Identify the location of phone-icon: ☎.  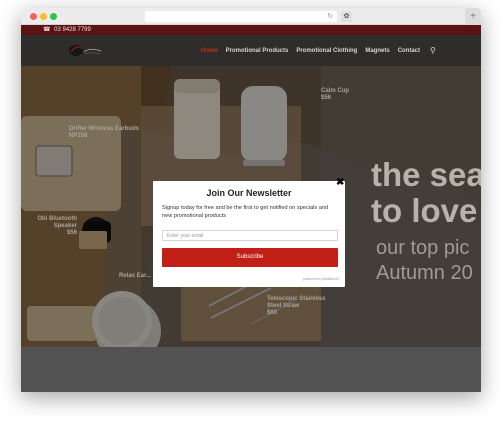
(47, 30).